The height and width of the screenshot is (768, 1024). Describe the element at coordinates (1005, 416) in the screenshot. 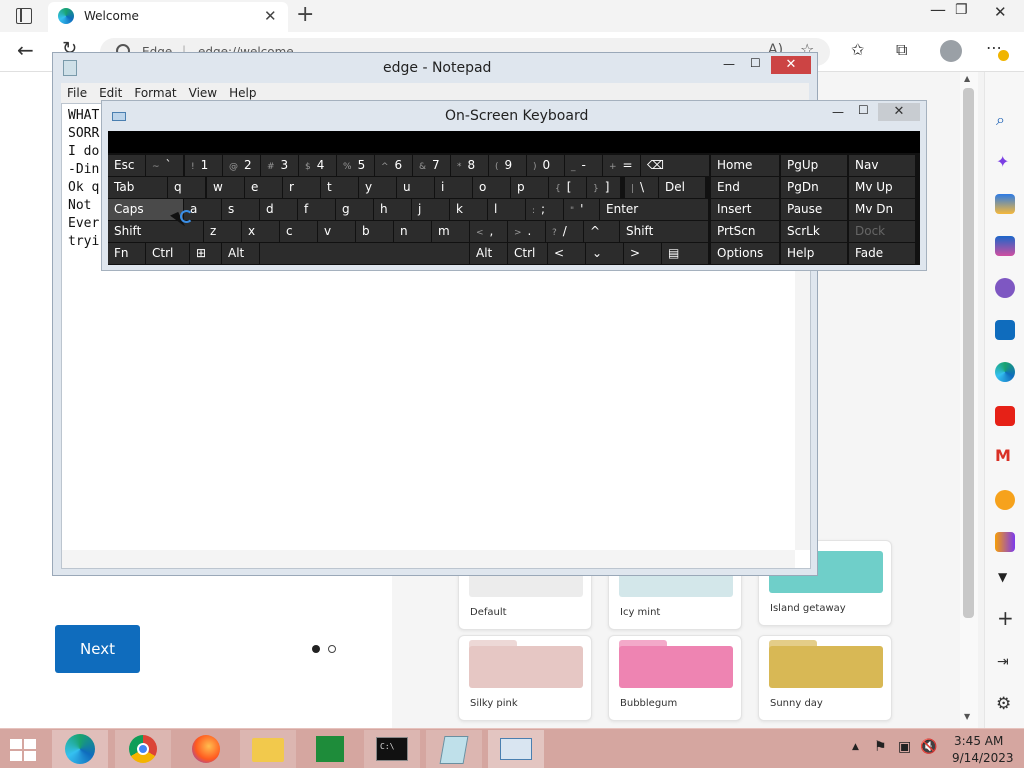

I see `youtube-icon` at that location.